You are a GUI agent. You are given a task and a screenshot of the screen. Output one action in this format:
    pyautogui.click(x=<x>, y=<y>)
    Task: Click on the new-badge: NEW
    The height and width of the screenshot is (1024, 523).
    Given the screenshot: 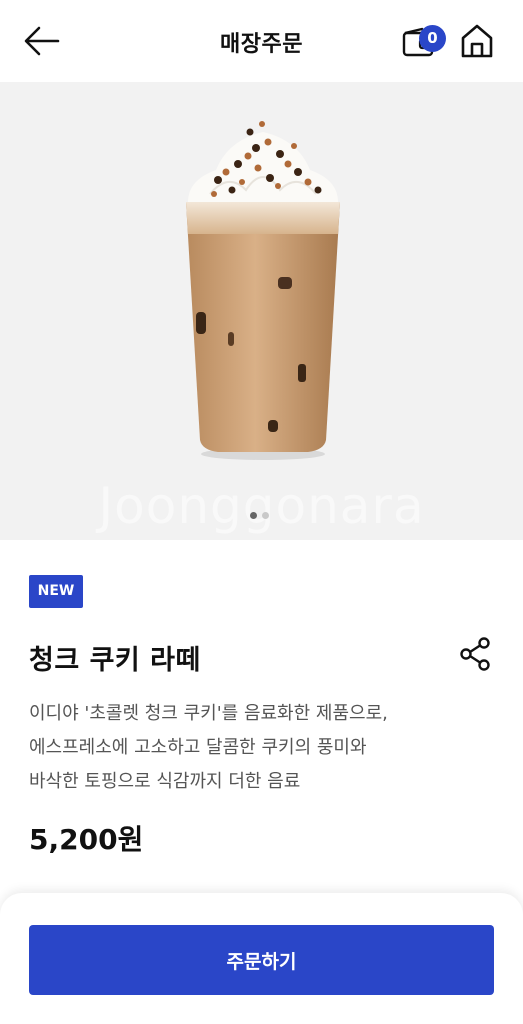 What is the action you would take?
    pyautogui.click(x=56, y=591)
    